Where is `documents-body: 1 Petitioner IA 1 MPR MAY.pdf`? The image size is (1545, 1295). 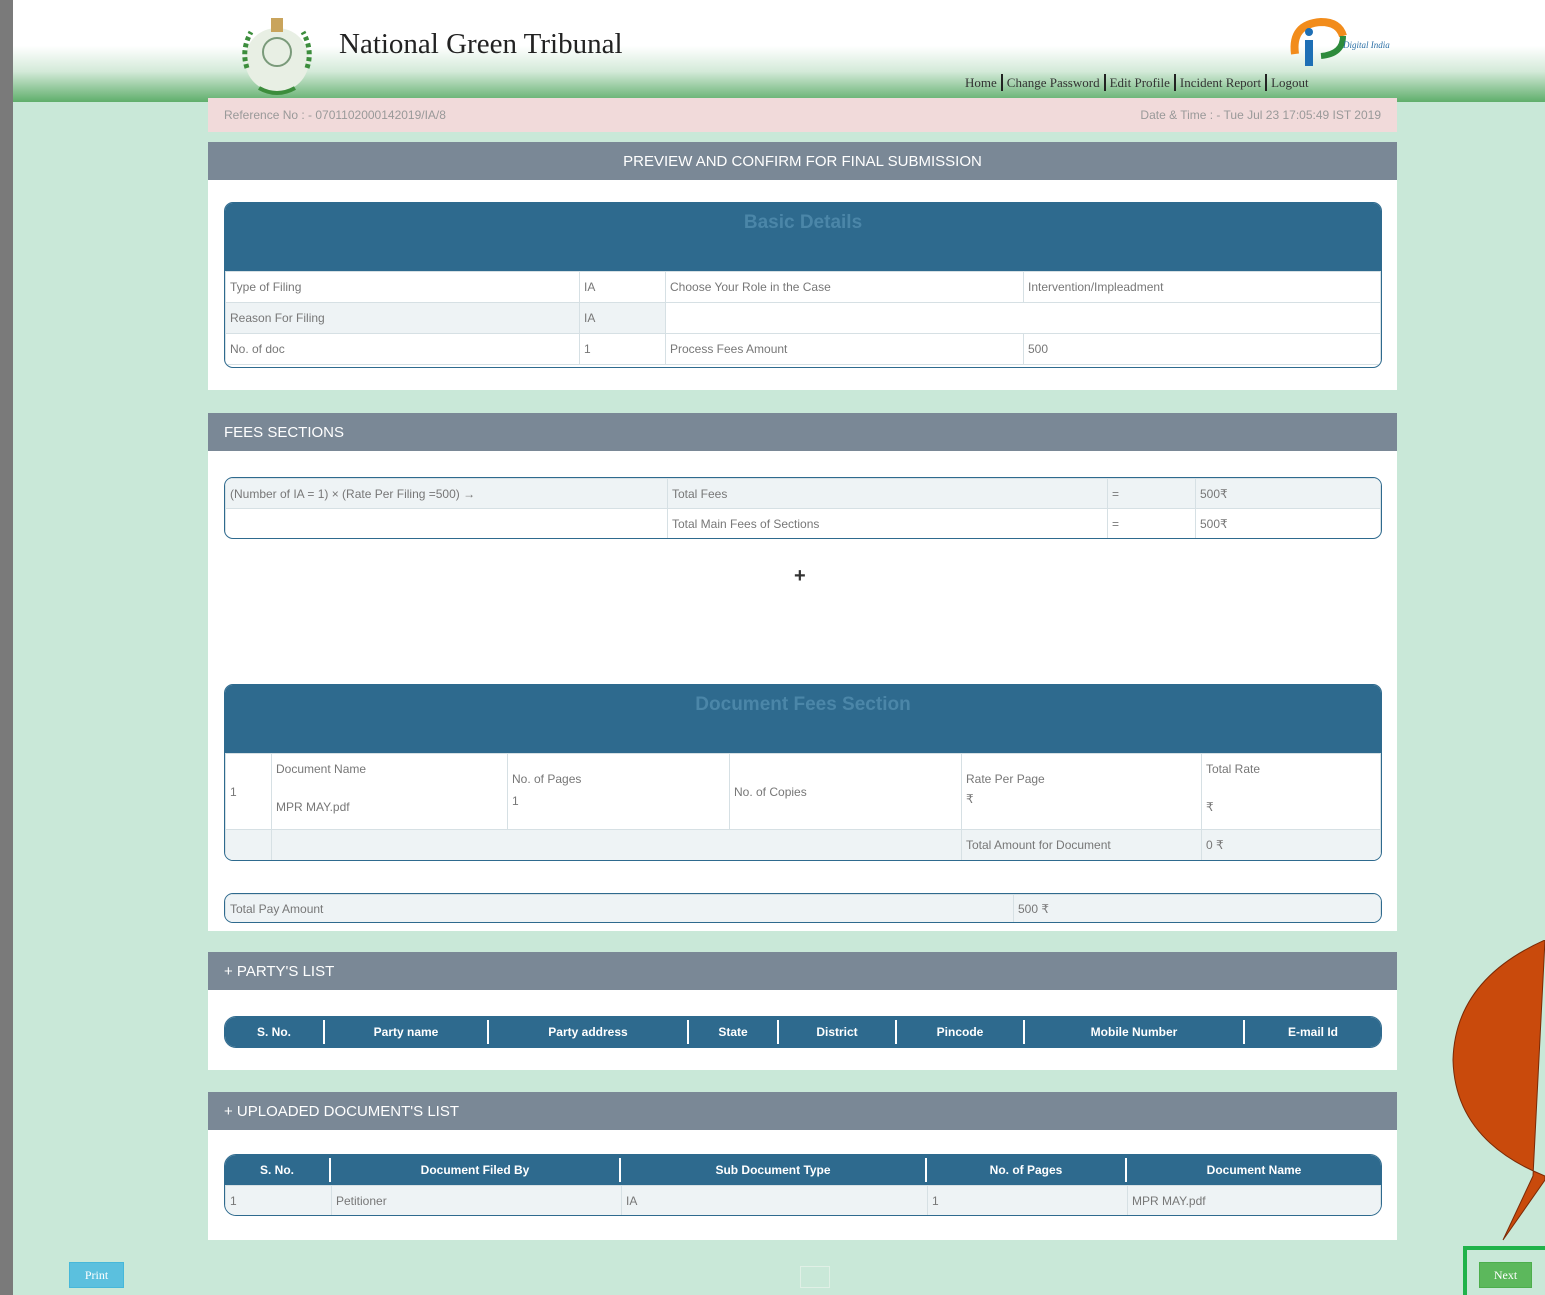
documents-body: 1 Petitioner IA 1 MPR MAY.pdf is located at coordinates (803, 1200).